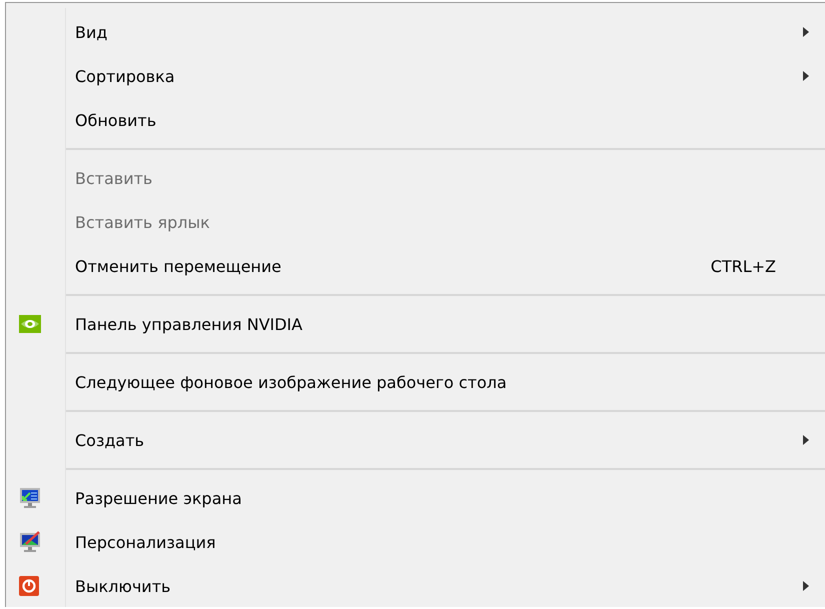 The width and height of the screenshot is (825, 609). Describe the element at coordinates (415, 120) in the screenshot. I see `menu-item: Обновить` at that location.